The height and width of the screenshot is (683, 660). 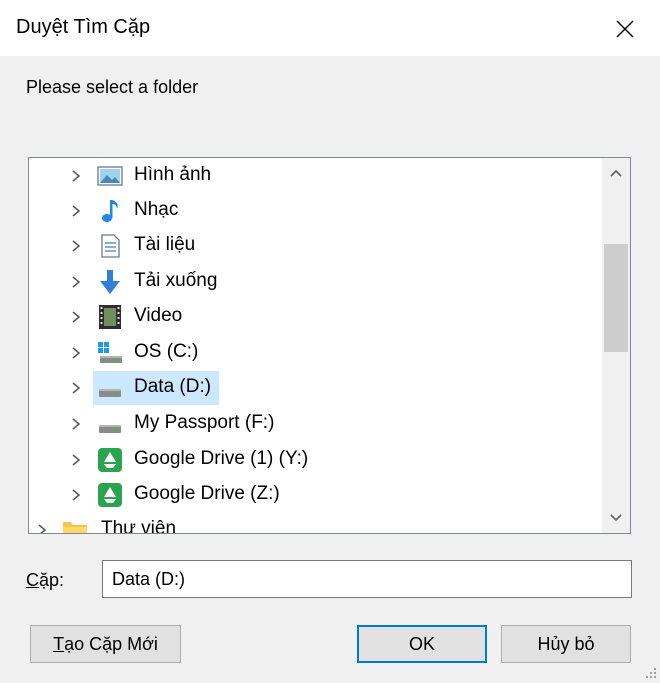 What do you see at coordinates (316, 353) in the screenshot?
I see `tree-item-drive-c: OS (C:)` at bounding box center [316, 353].